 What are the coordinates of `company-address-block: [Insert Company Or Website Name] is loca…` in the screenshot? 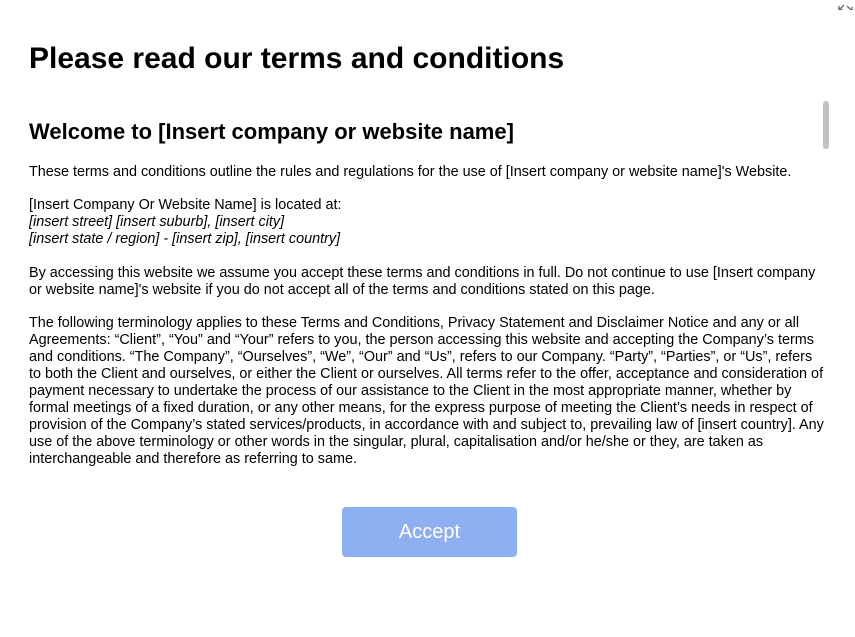 It's located at (426, 222).